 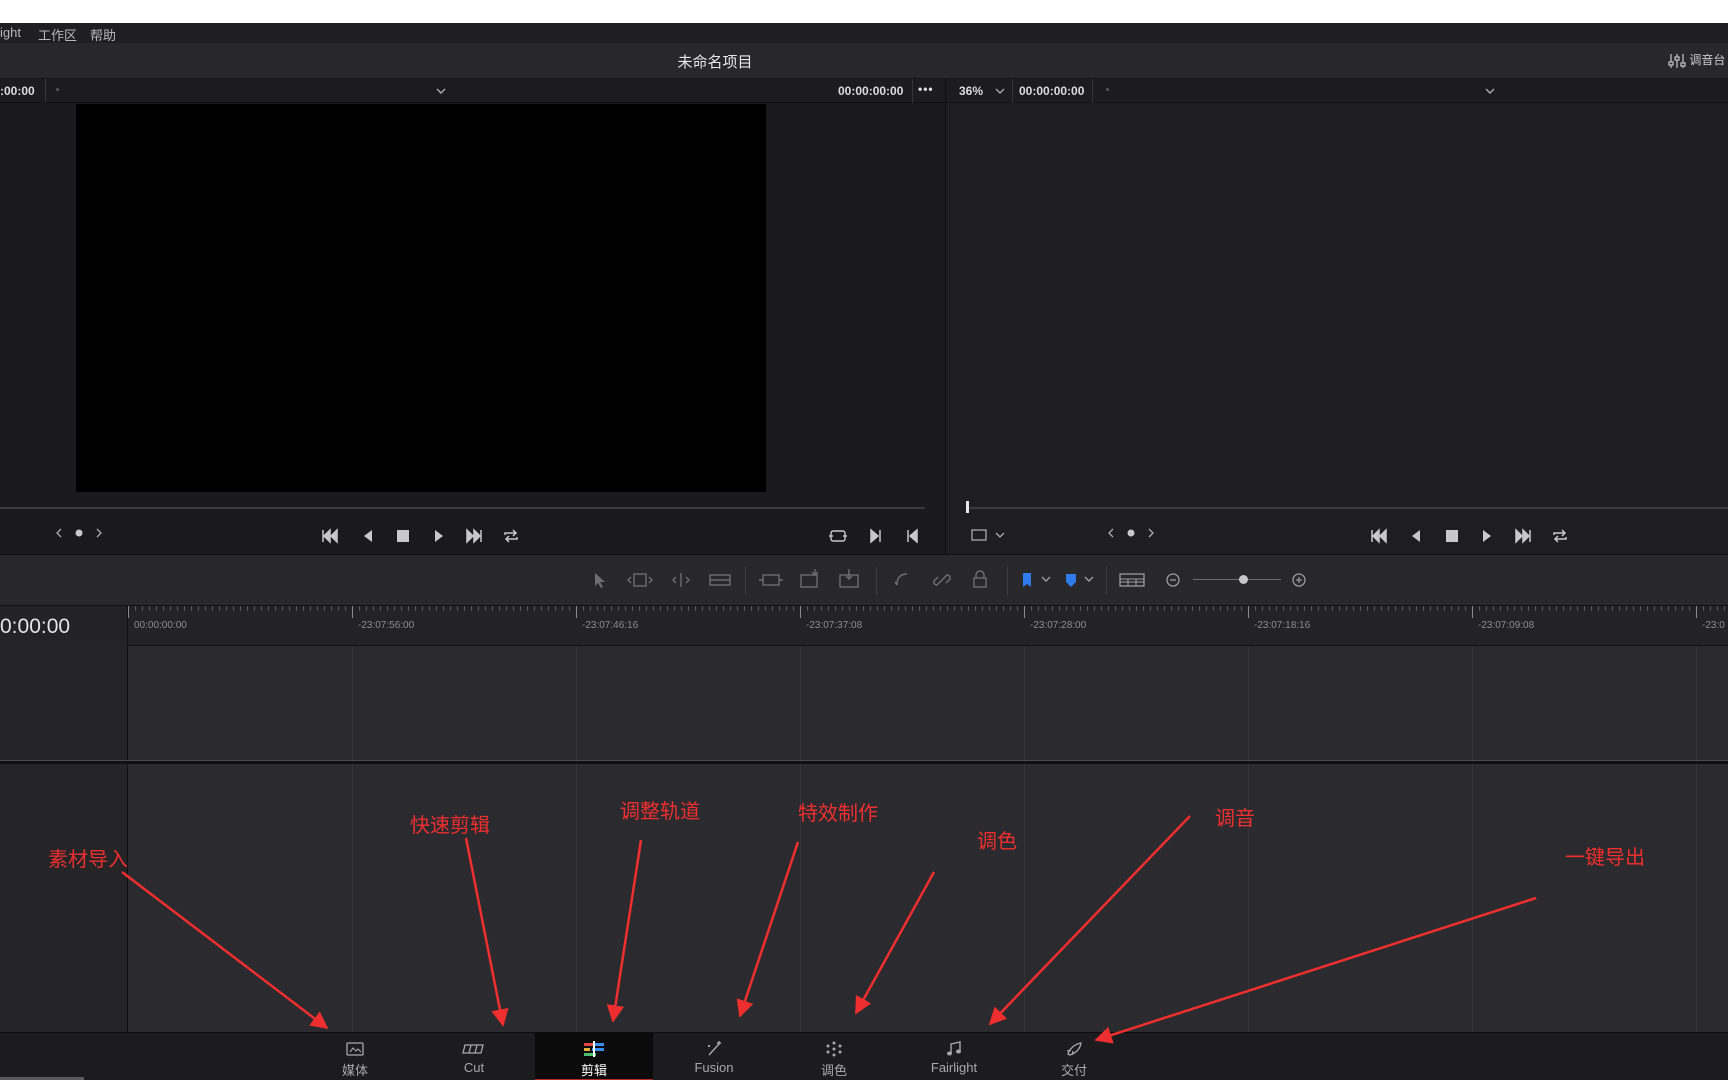 What do you see at coordinates (1237, 579) in the screenshot?
I see `zoom-slider-track` at bounding box center [1237, 579].